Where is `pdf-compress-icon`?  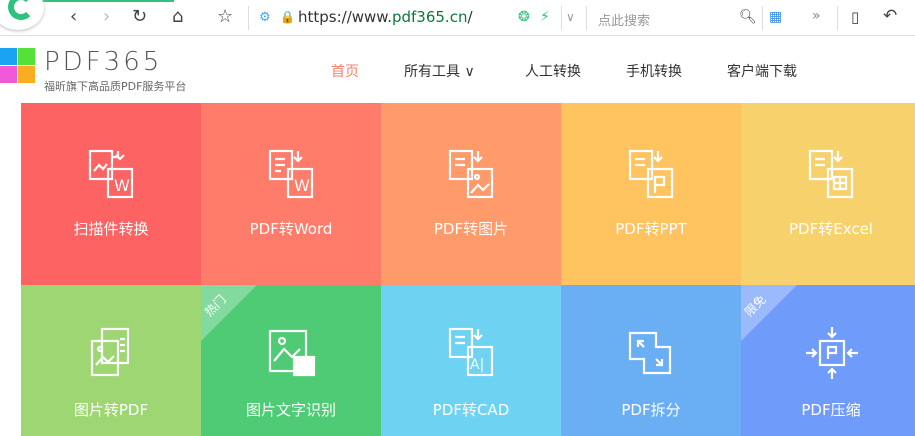
pdf-compress-icon is located at coordinates (832, 353).